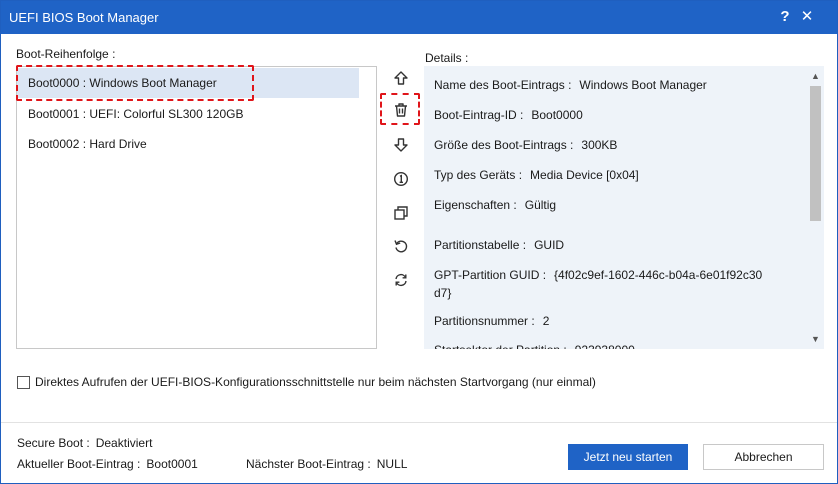 The width and height of the screenshot is (838, 484). I want to click on move-down-button, so click(401, 145).